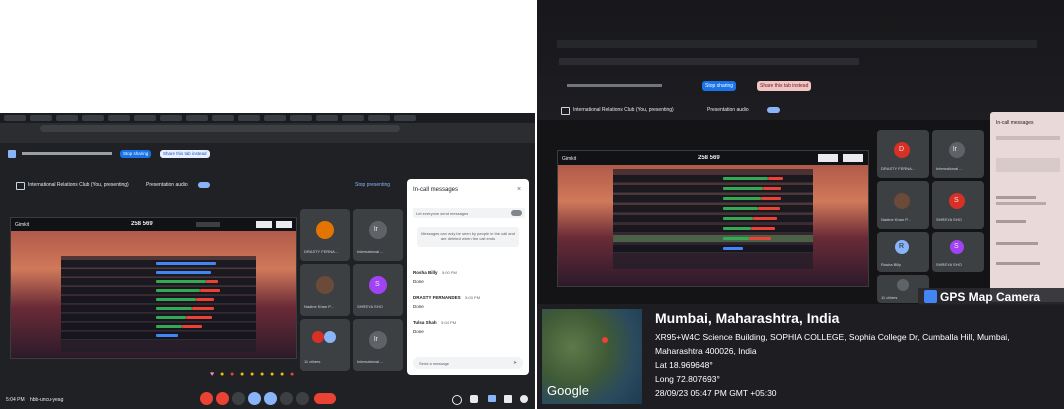 This screenshot has width=1064, height=409. Describe the element at coordinates (47, 400) in the screenshot. I see `meeting-code: hbb-uncu-yeag` at that location.